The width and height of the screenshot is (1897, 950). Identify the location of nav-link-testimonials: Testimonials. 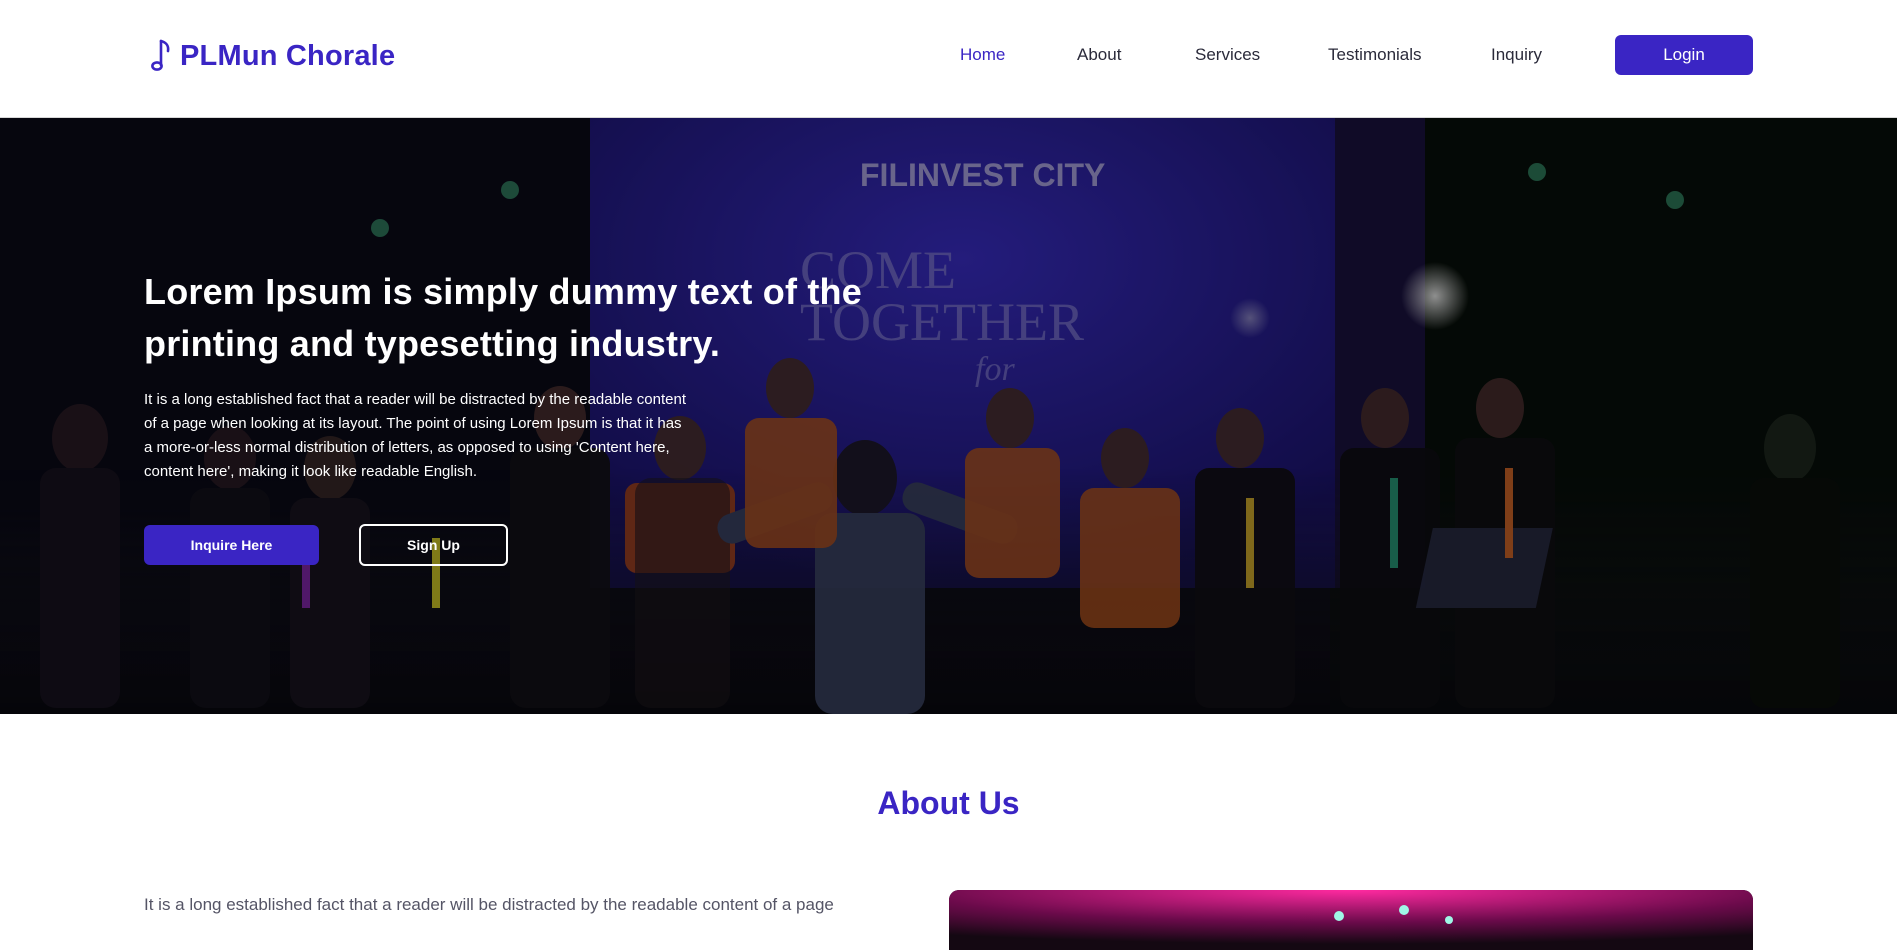
(1375, 55).